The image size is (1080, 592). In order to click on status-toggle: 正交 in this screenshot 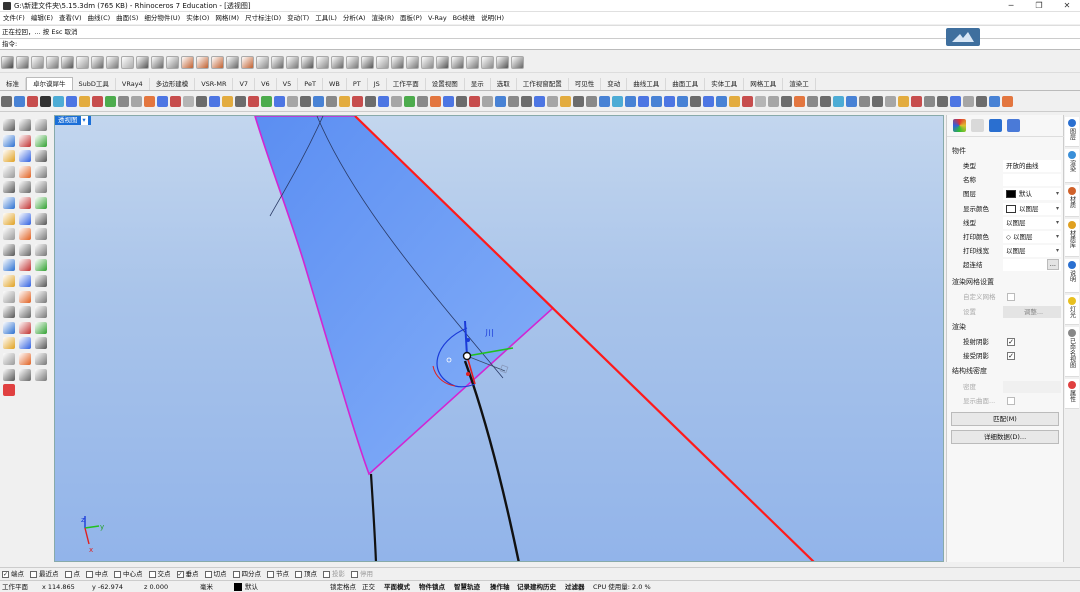, I will do `click(368, 586)`.